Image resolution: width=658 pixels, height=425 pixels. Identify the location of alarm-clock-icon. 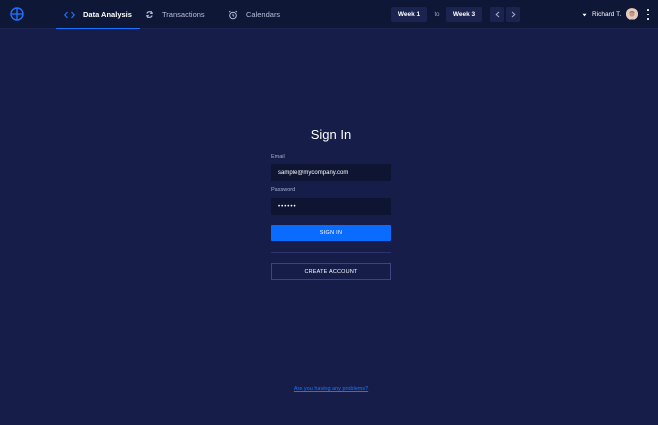
(233, 14).